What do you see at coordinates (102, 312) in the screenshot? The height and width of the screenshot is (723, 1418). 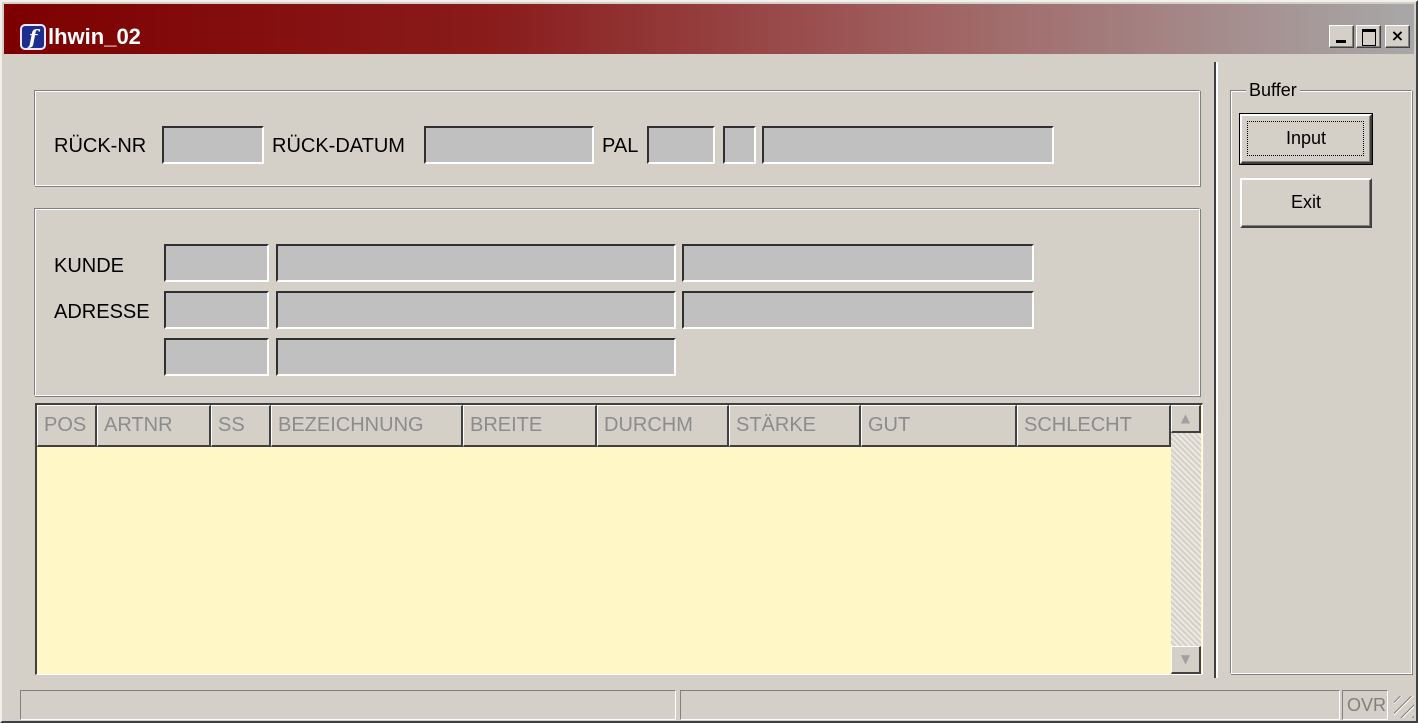 I see `adresse-label: ADRESSE` at bounding box center [102, 312].